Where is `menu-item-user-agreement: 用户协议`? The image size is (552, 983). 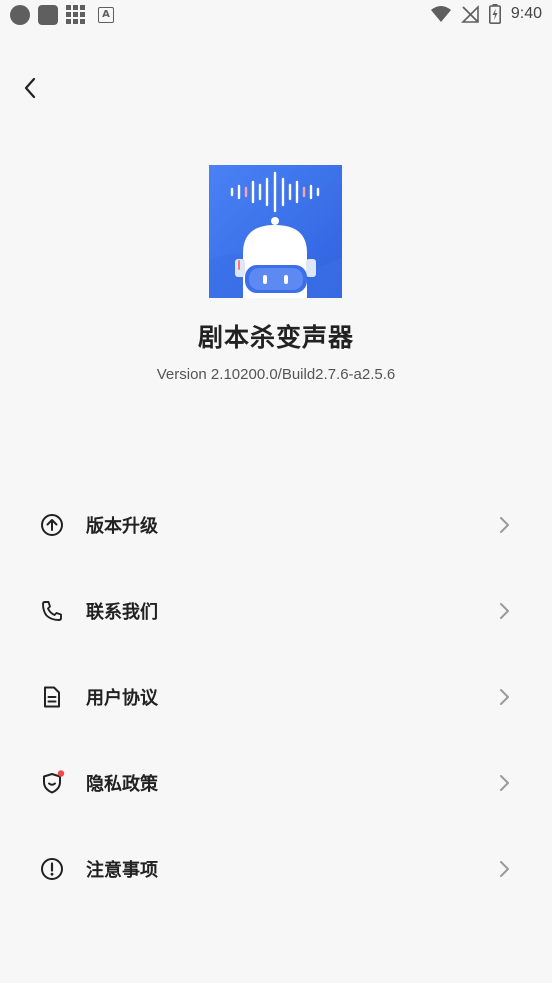 menu-item-user-agreement: 用户协议 is located at coordinates (276, 697).